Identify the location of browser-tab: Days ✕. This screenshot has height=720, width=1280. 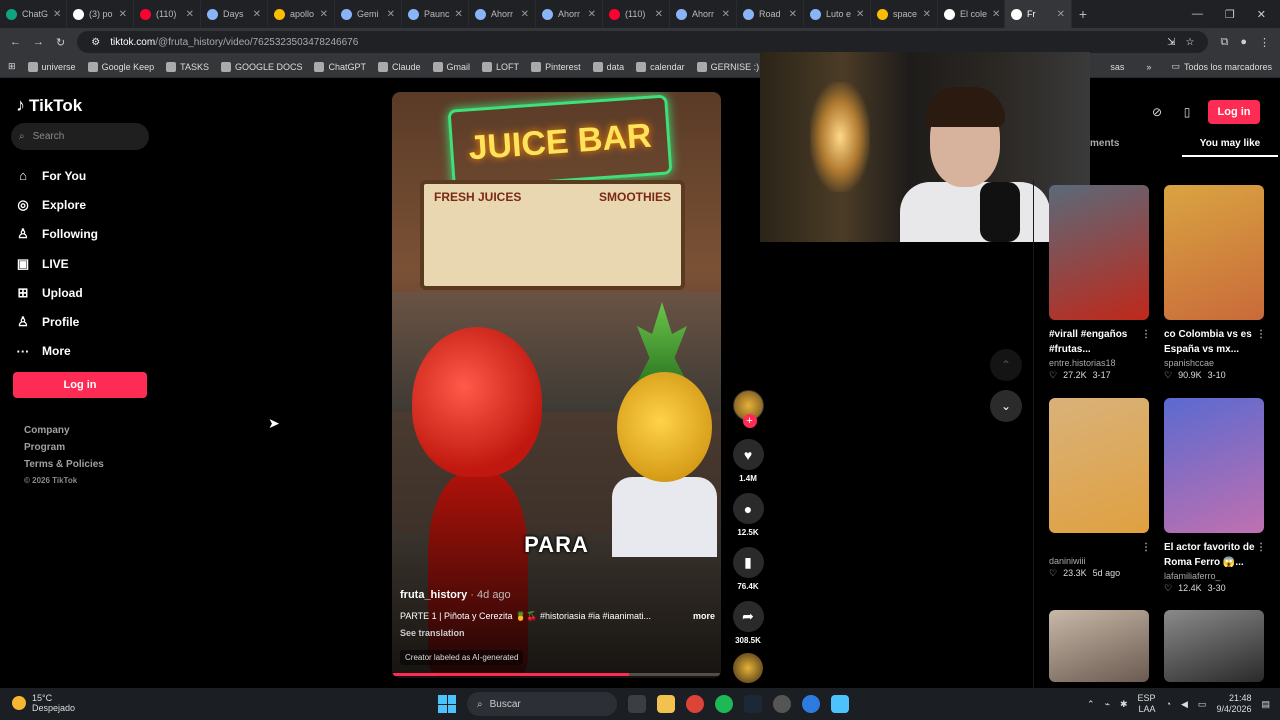
(234, 14).